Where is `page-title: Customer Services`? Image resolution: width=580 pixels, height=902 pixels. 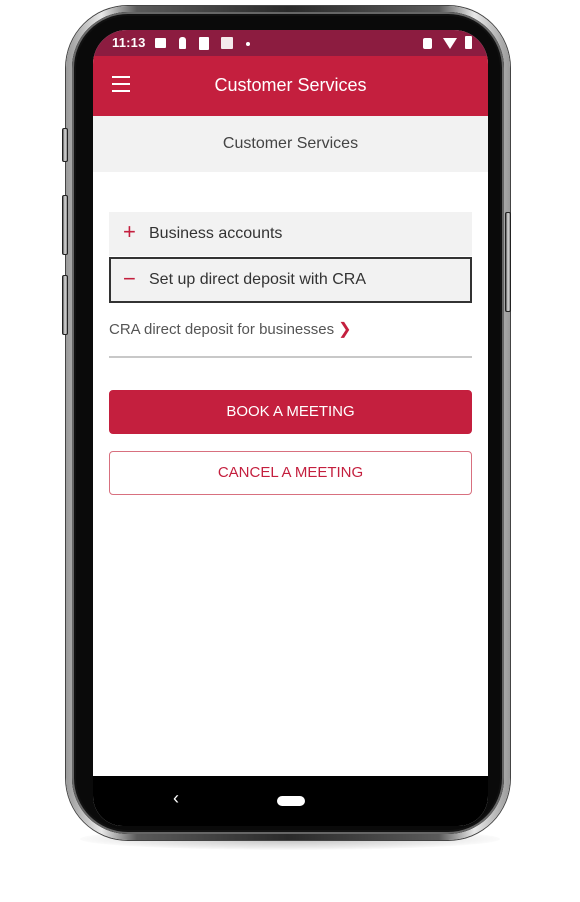 page-title: Customer Services is located at coordinates (290, 144).